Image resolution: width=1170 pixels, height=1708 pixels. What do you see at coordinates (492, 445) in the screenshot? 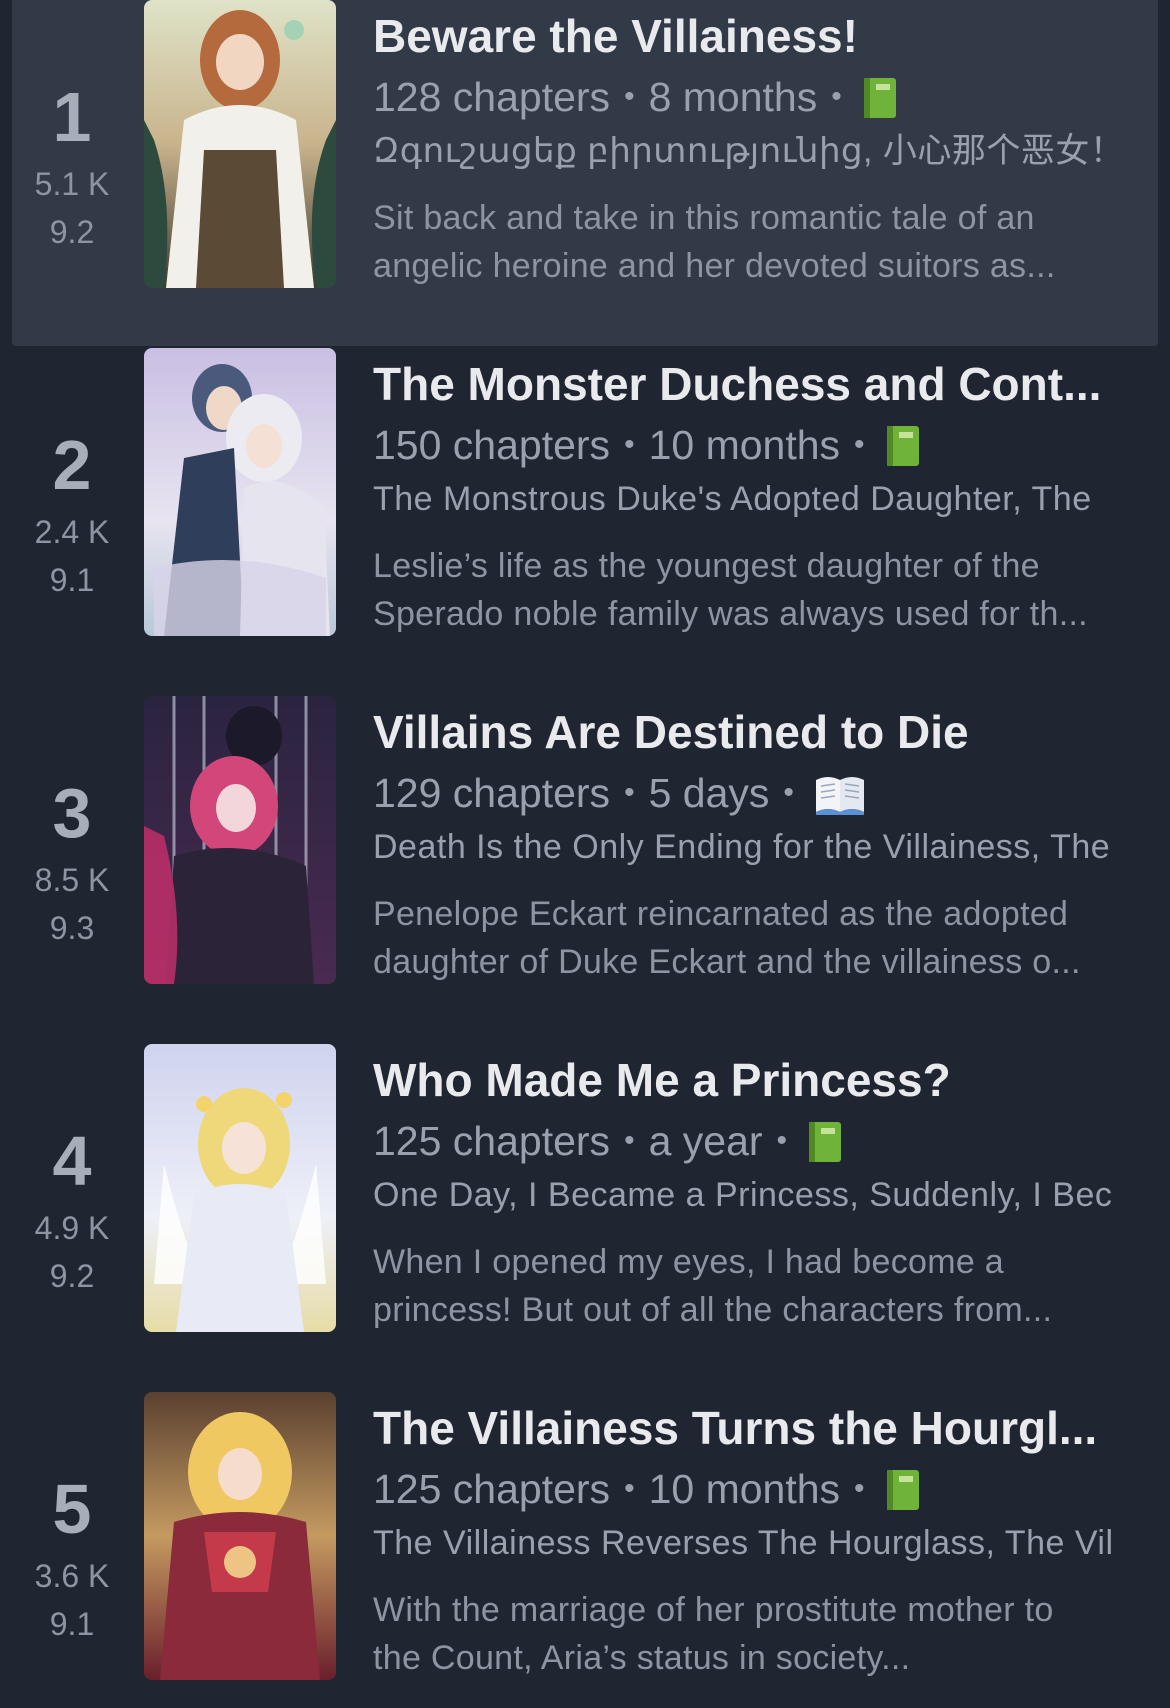
I see `chapter-count: 150 chapters` at bounding box center [492, 445].